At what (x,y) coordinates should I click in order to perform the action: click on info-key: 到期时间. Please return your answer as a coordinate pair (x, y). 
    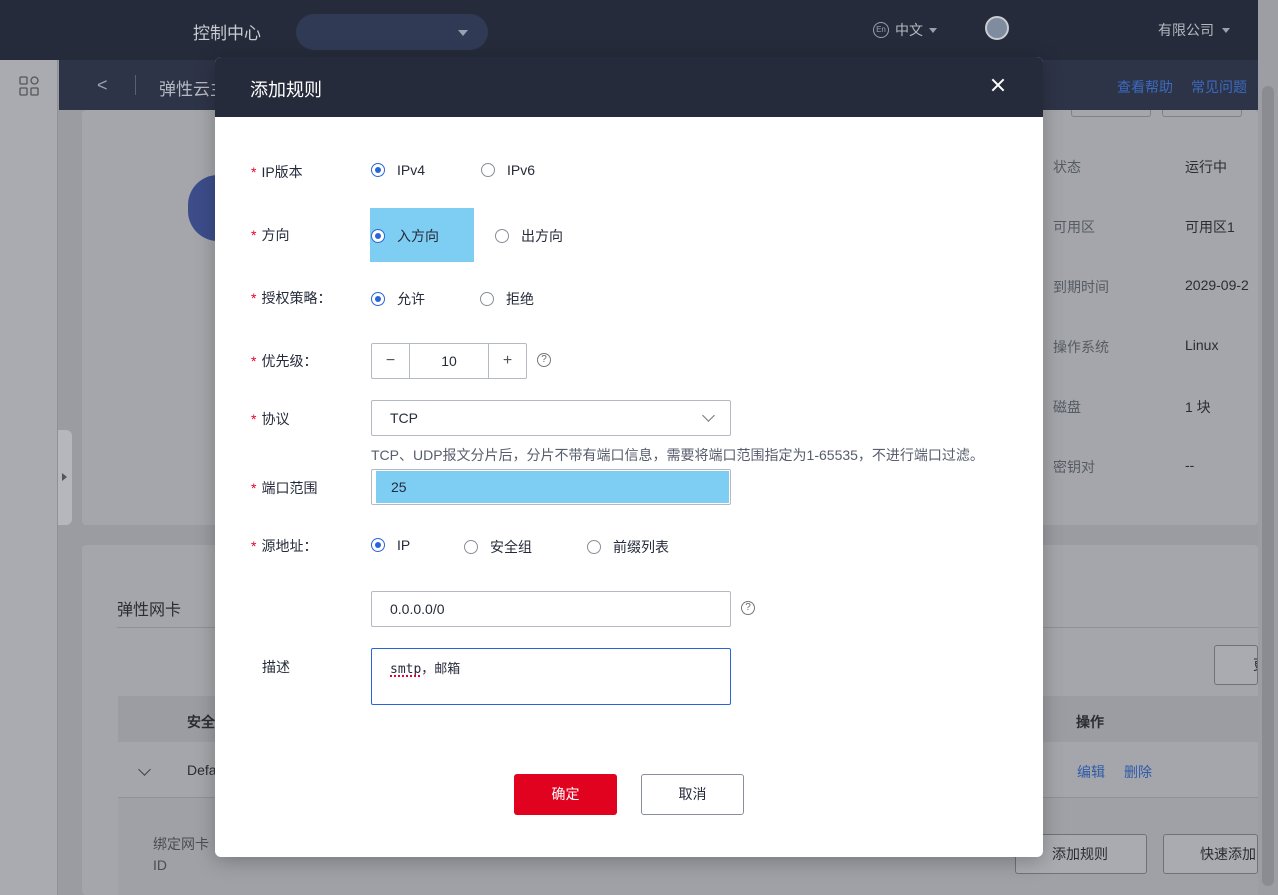
    Looking at the image, I should click on (1081, 287).